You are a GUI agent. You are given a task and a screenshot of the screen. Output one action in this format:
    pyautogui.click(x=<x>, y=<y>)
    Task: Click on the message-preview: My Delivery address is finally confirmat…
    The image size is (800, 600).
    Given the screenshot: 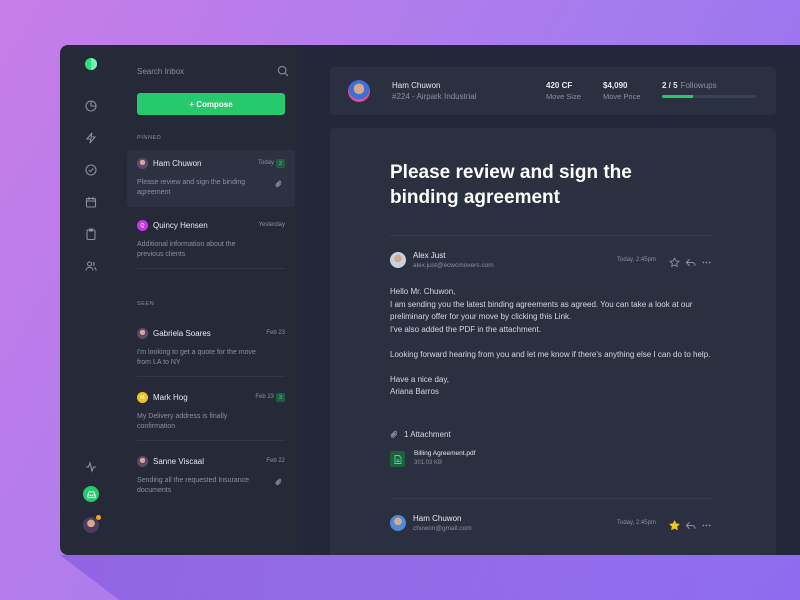 What is the action you would take?
    pyautogui.click(x=182, y=421)
    